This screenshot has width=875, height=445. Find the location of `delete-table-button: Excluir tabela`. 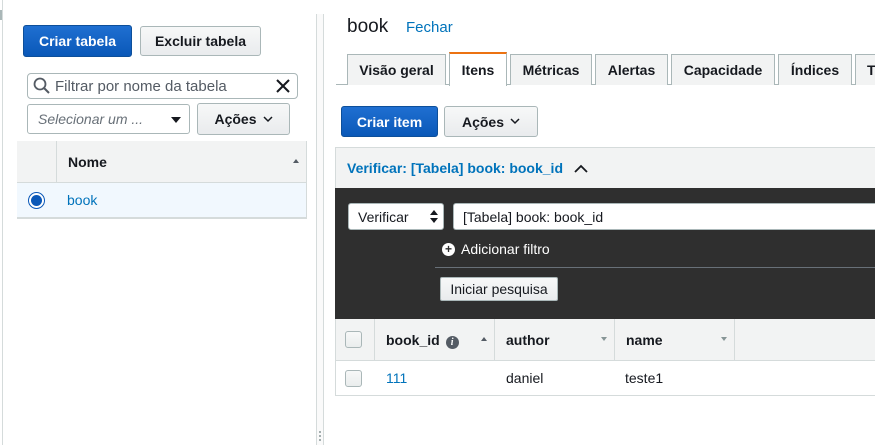

delete-table-button: Excluir tabela is located at coordinates (200, 41).